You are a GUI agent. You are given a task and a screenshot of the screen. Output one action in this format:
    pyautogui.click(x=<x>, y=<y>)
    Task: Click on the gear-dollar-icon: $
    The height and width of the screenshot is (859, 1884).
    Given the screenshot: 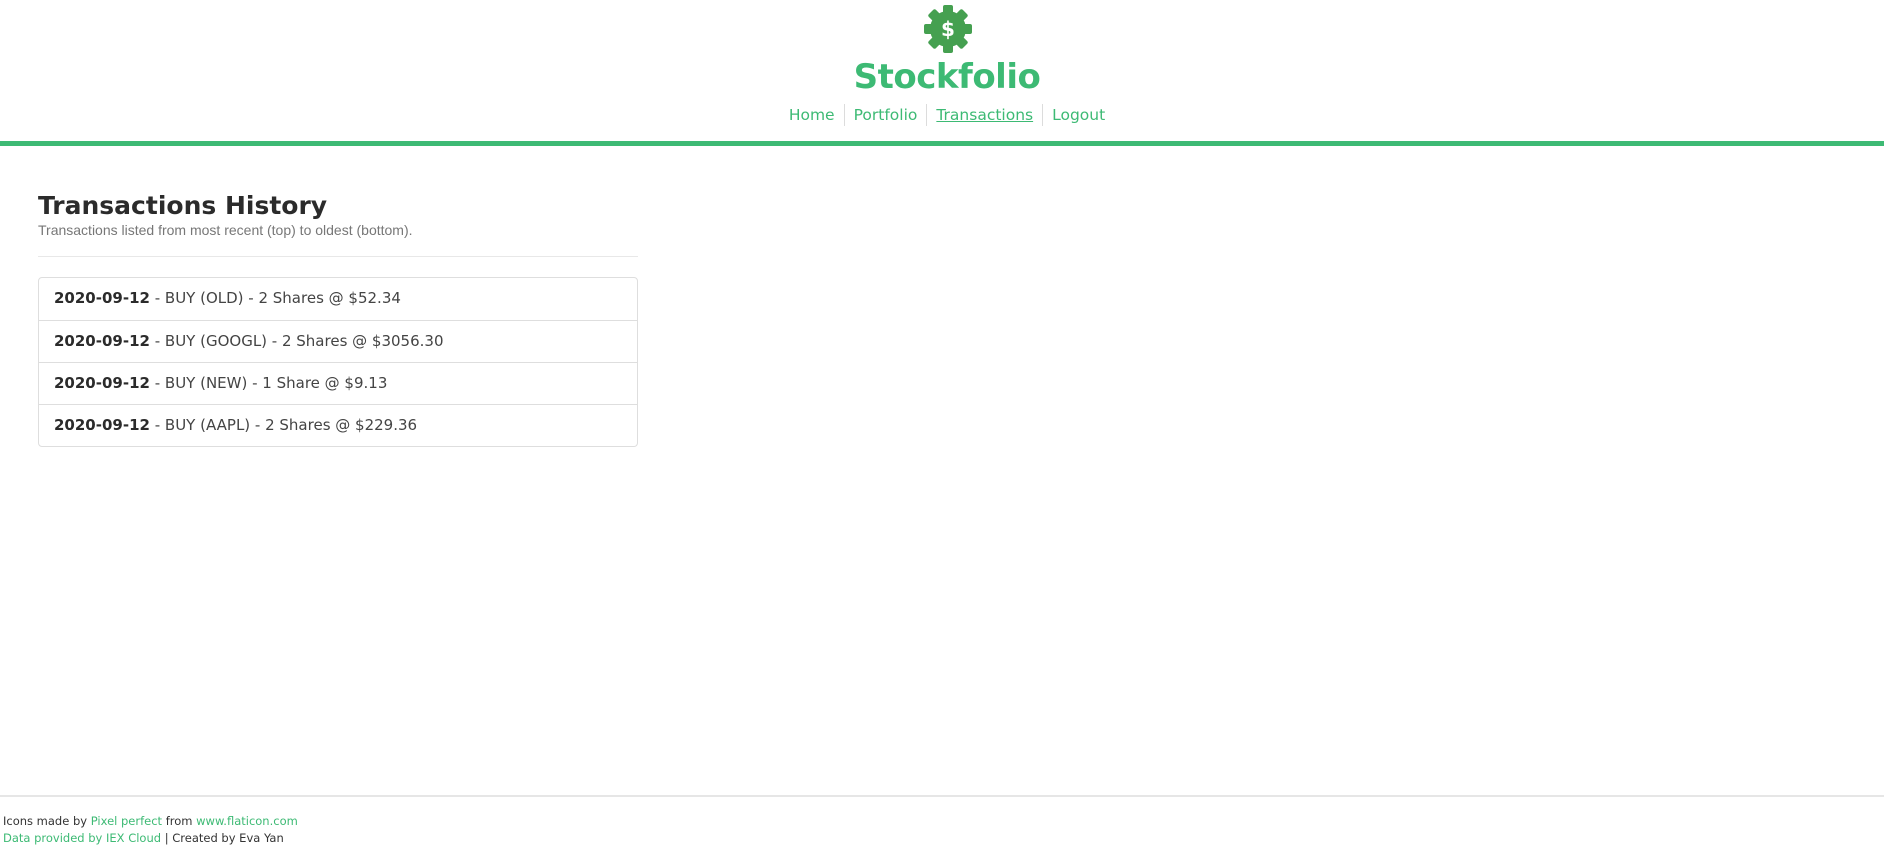 What is the action you would take?
    pyautogui.click(x=948, y=28)
    